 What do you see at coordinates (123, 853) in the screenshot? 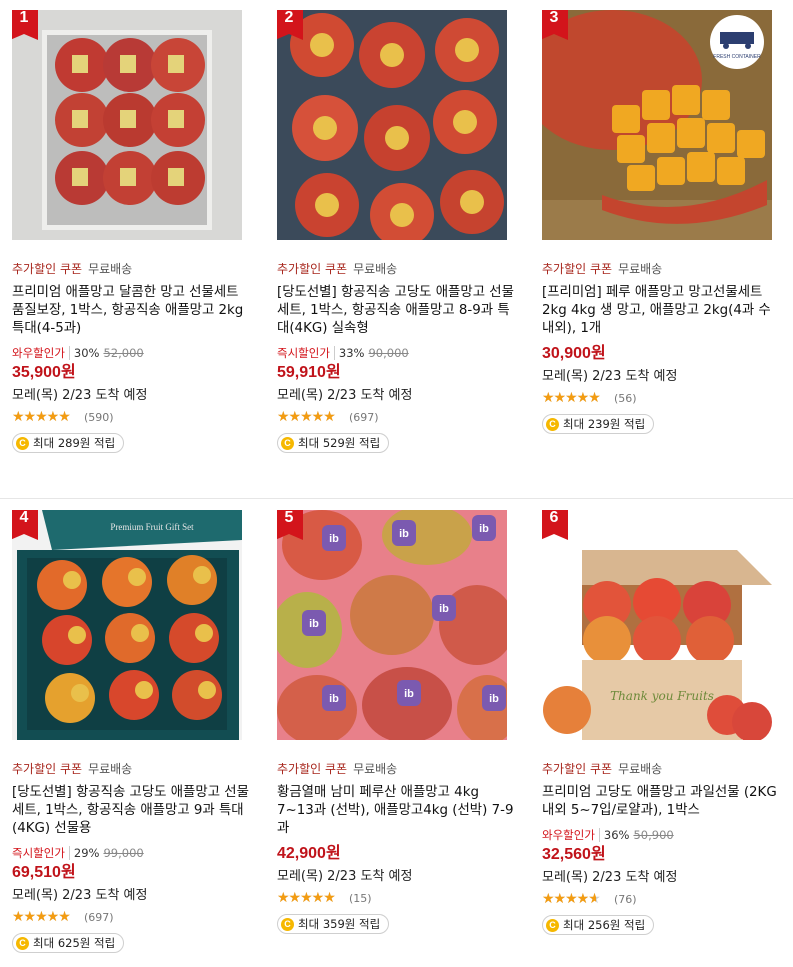
I see `original-price: 99,000` at bounding box center [123, 853].